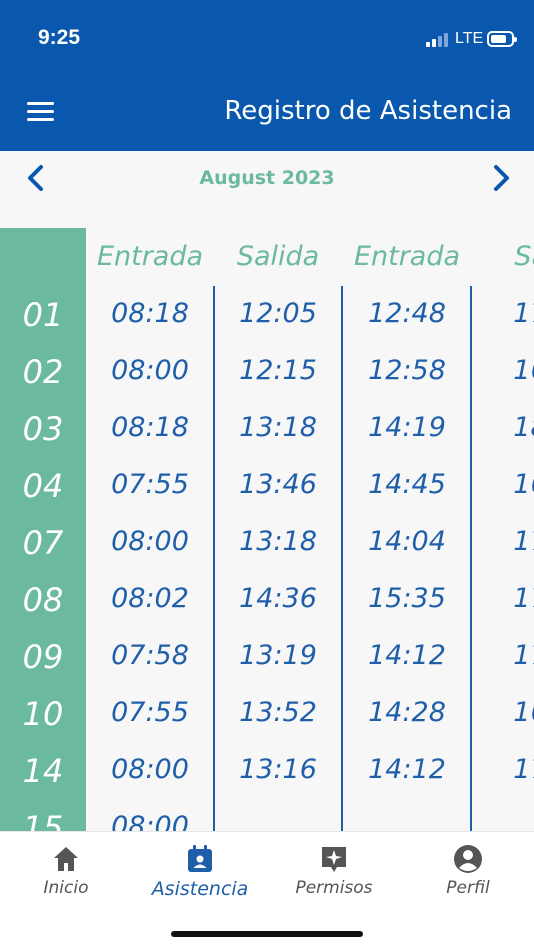 The height and width of the screenshot is (950, 534). I want to click on signal-icon, so click(438, 40).